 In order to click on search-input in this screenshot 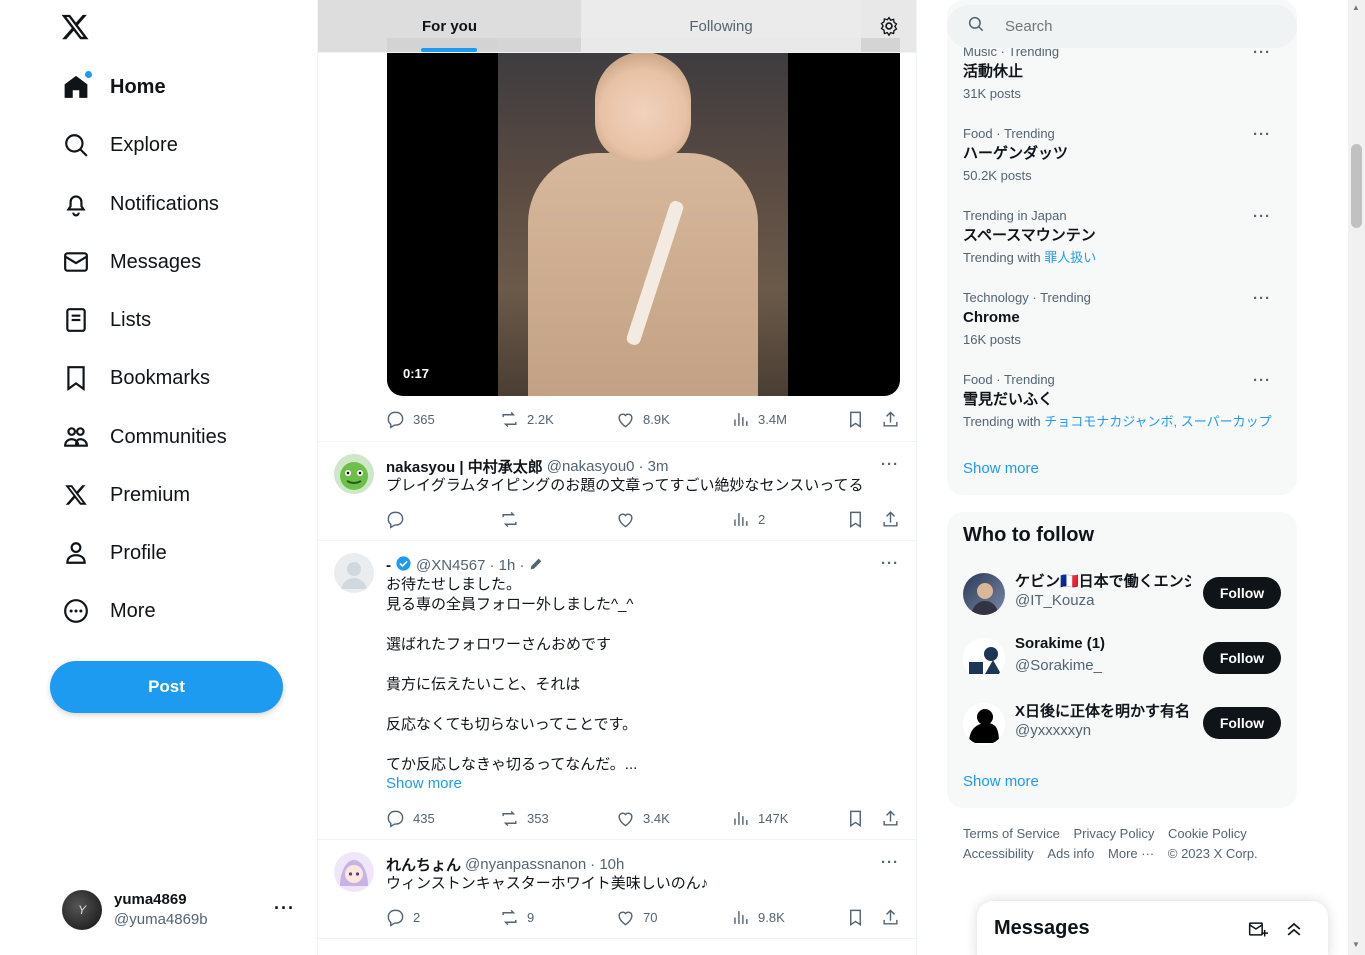, I will do `click(1135, 26)`.